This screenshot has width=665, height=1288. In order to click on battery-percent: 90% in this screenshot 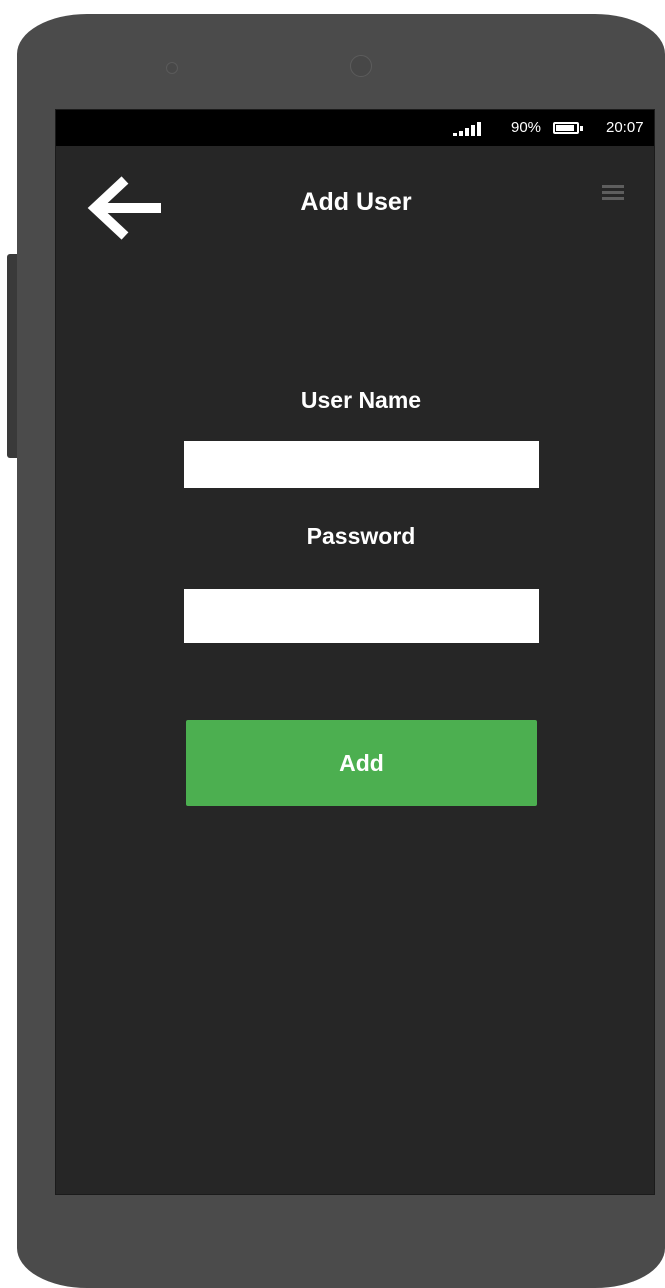, I will do `click(526, 127)`.